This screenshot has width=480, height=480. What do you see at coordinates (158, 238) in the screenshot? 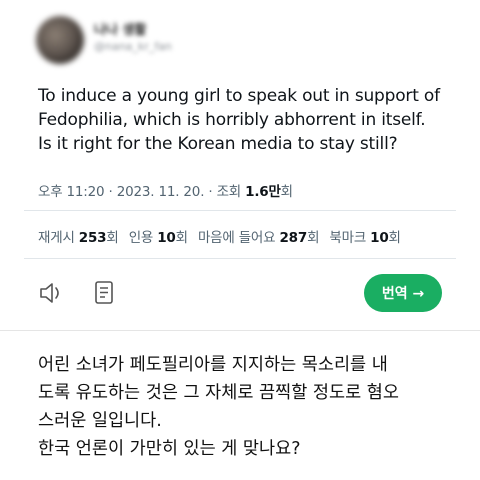
I see `stat-quotes: 인용 10회` at bounding box center [158, 238].